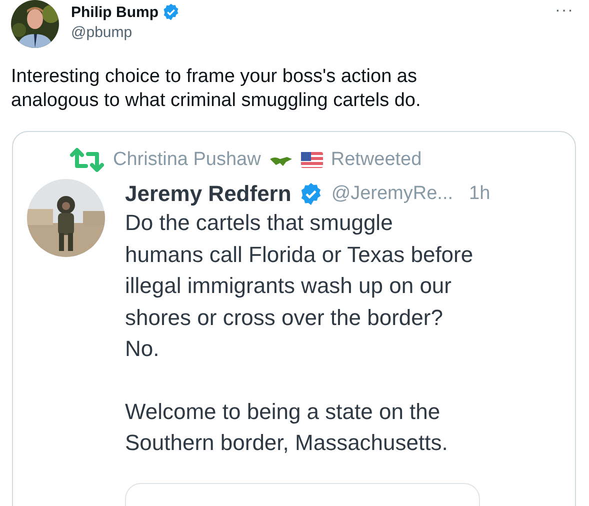 This screenshot has width=589, height=506. Describe the element at coordinates (311, 160) in the screenshot. I see `flag-icon` at that location.